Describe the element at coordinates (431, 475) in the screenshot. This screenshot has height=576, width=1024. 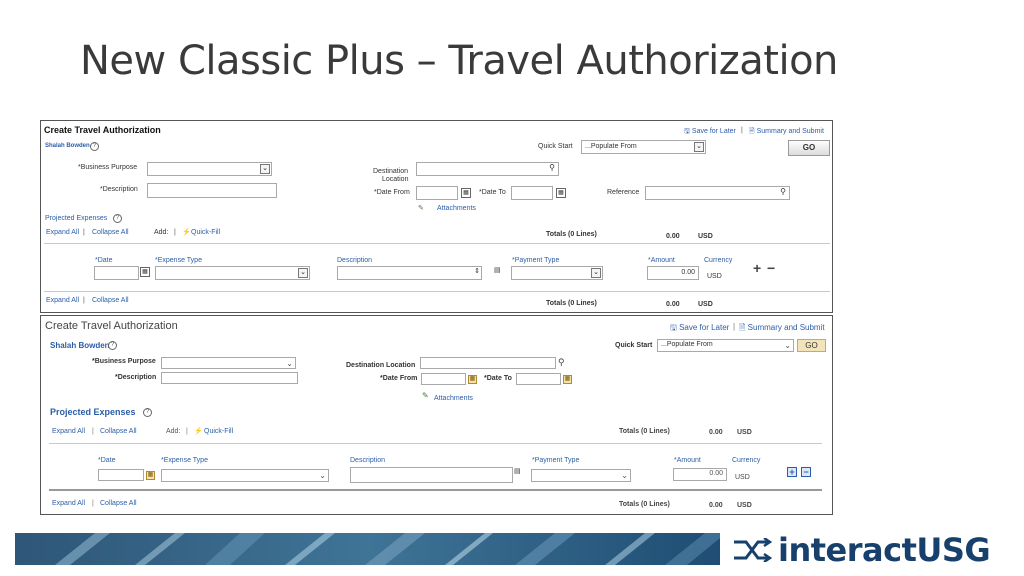
I see `row-description-input` at that location.